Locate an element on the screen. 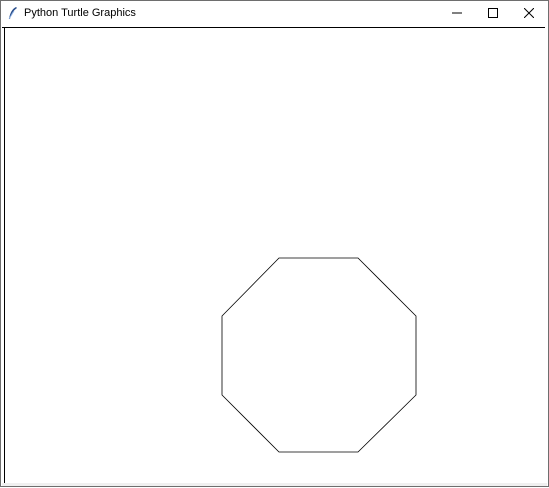 The image size is (549, 488). title-bar: Python Turtle Graphics is located at coordinates (274, 13).